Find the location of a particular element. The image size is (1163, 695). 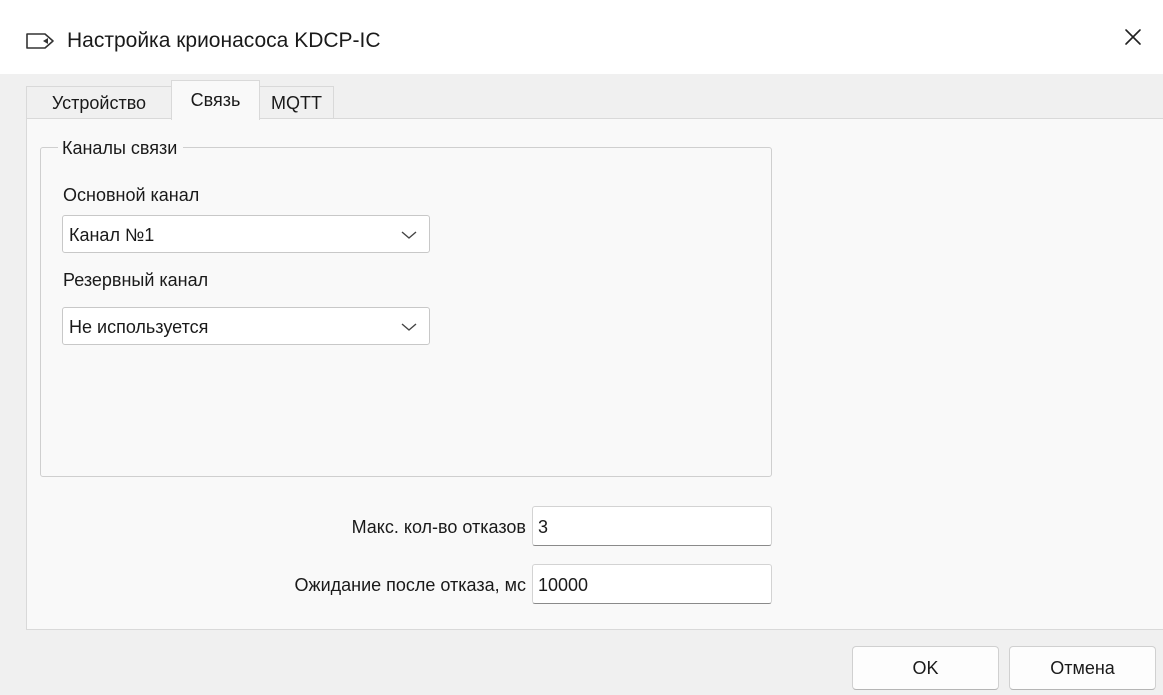

primary-channel-value: Канал №1 is located at coordinates (112, 235).